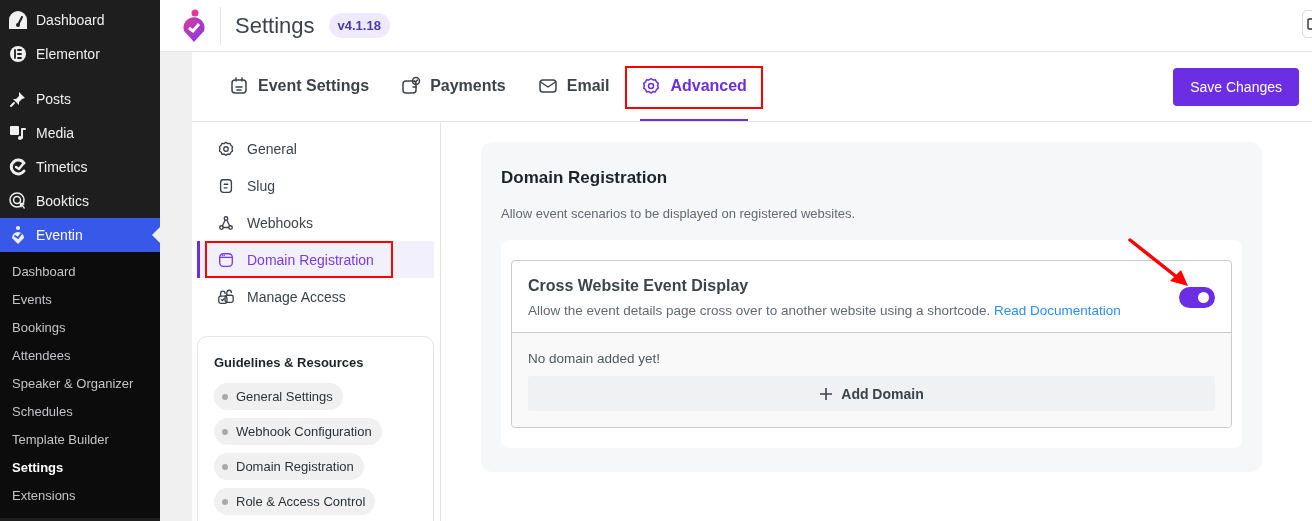  What do you see at coordinates (18, 201) in the screenshot?
I see `cursor-circle-icon` at bounding box center [18, 201].